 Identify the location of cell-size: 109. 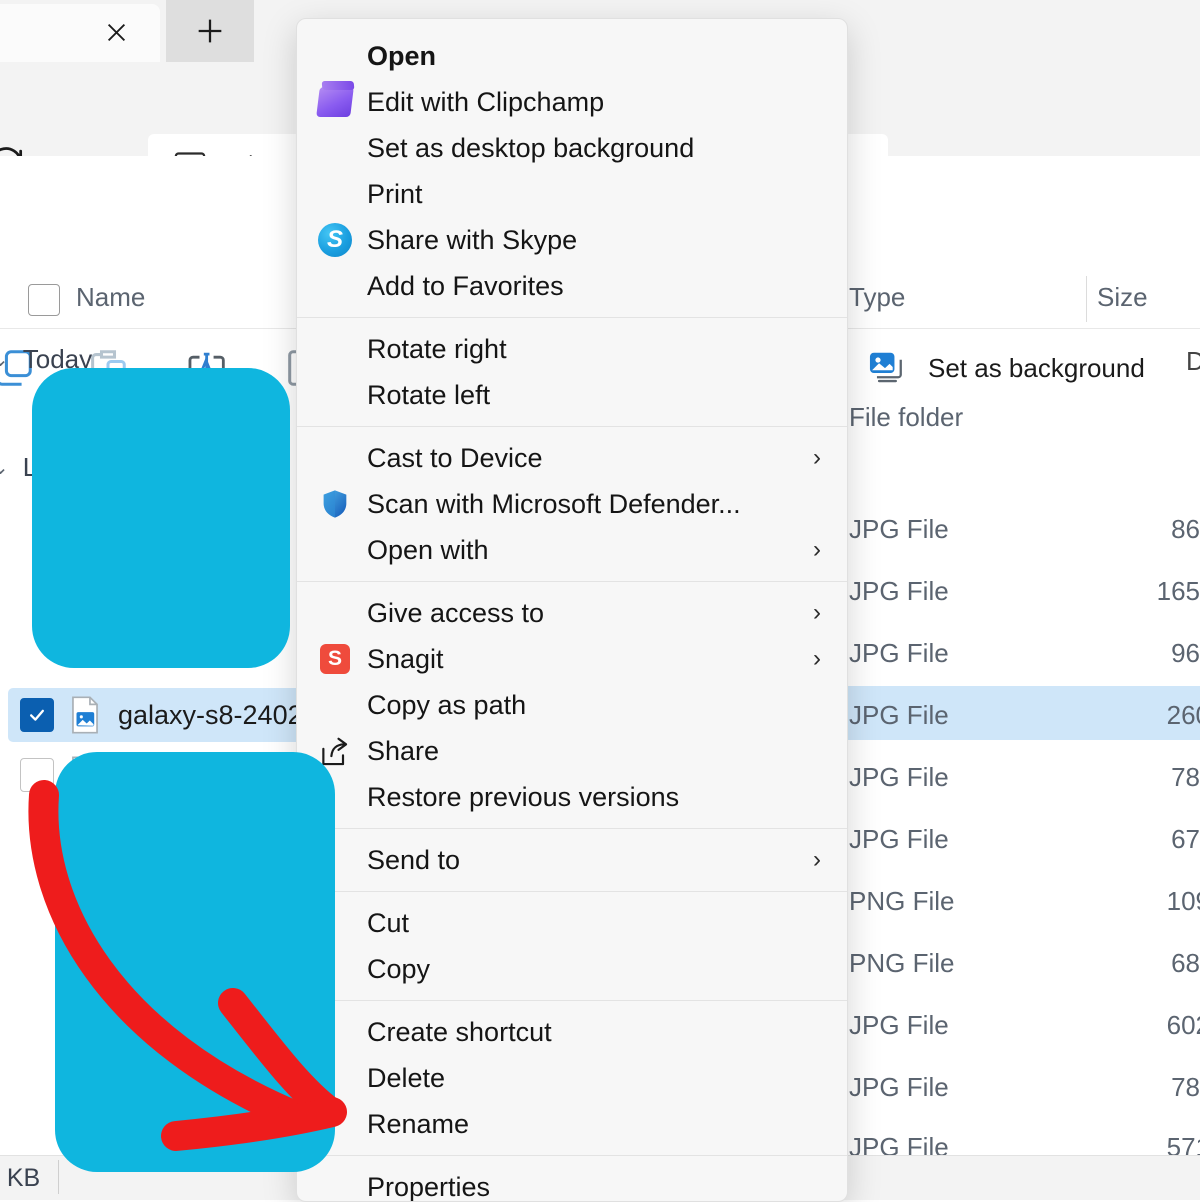
(1153, 901).